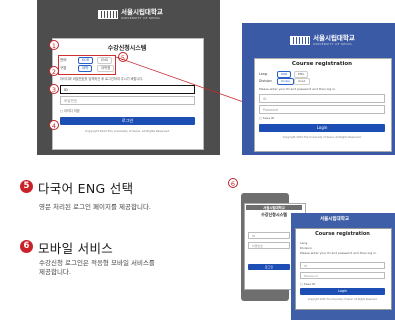 This screenshot has width=395, height=334. Describe the element at coordinates (322, 64) in the screenshot. I see `en-login-title: Course registration` at that location.